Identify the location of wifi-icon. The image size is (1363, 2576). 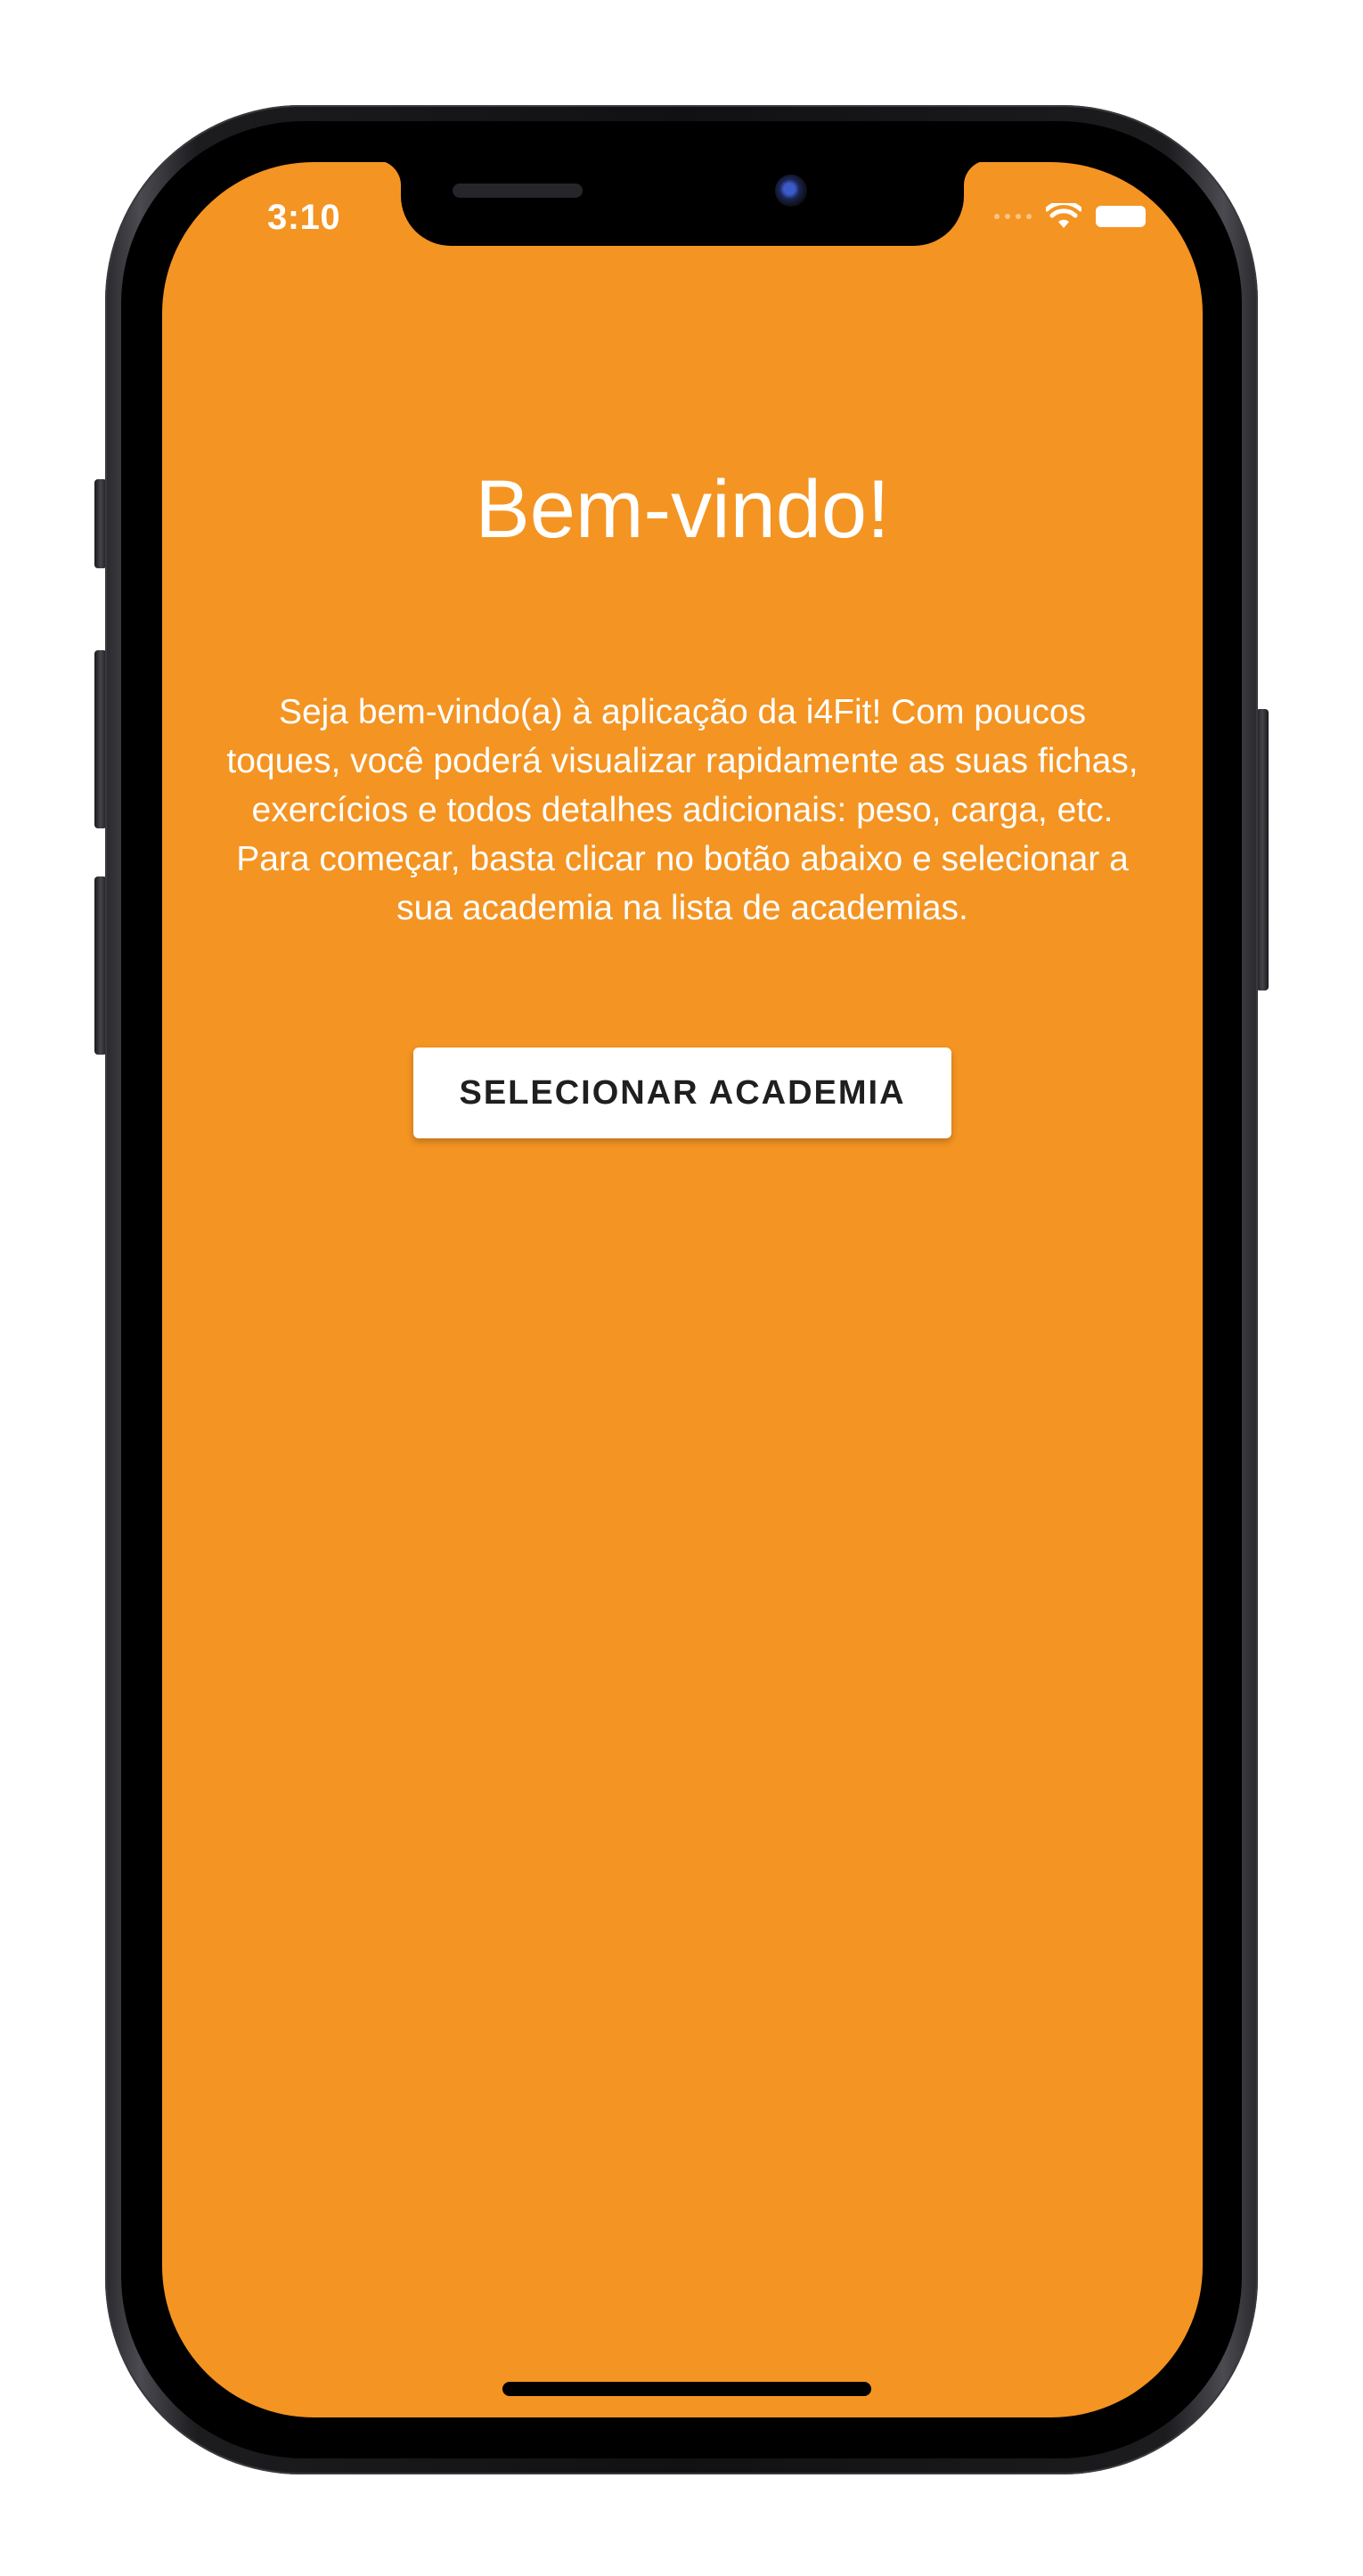
(1063, 215).